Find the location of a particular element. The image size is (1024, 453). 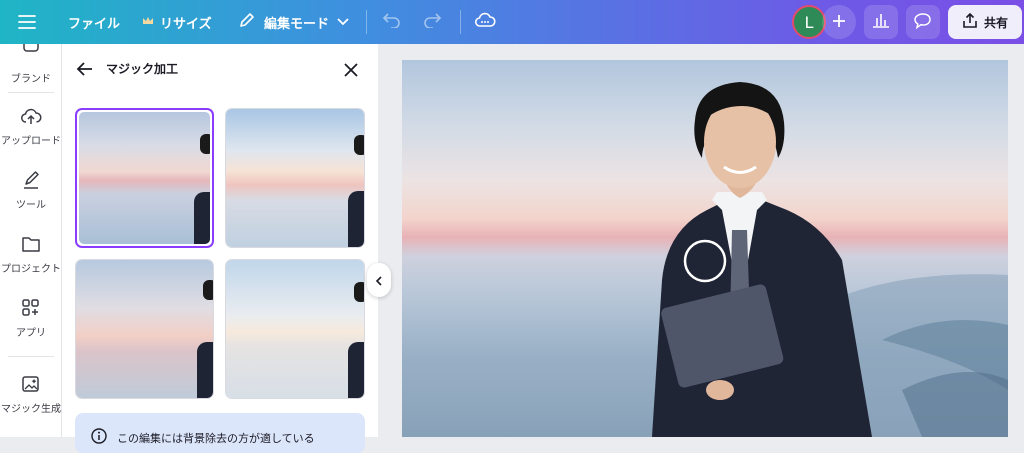

pencil-icon is located at coordinates (247, 22).